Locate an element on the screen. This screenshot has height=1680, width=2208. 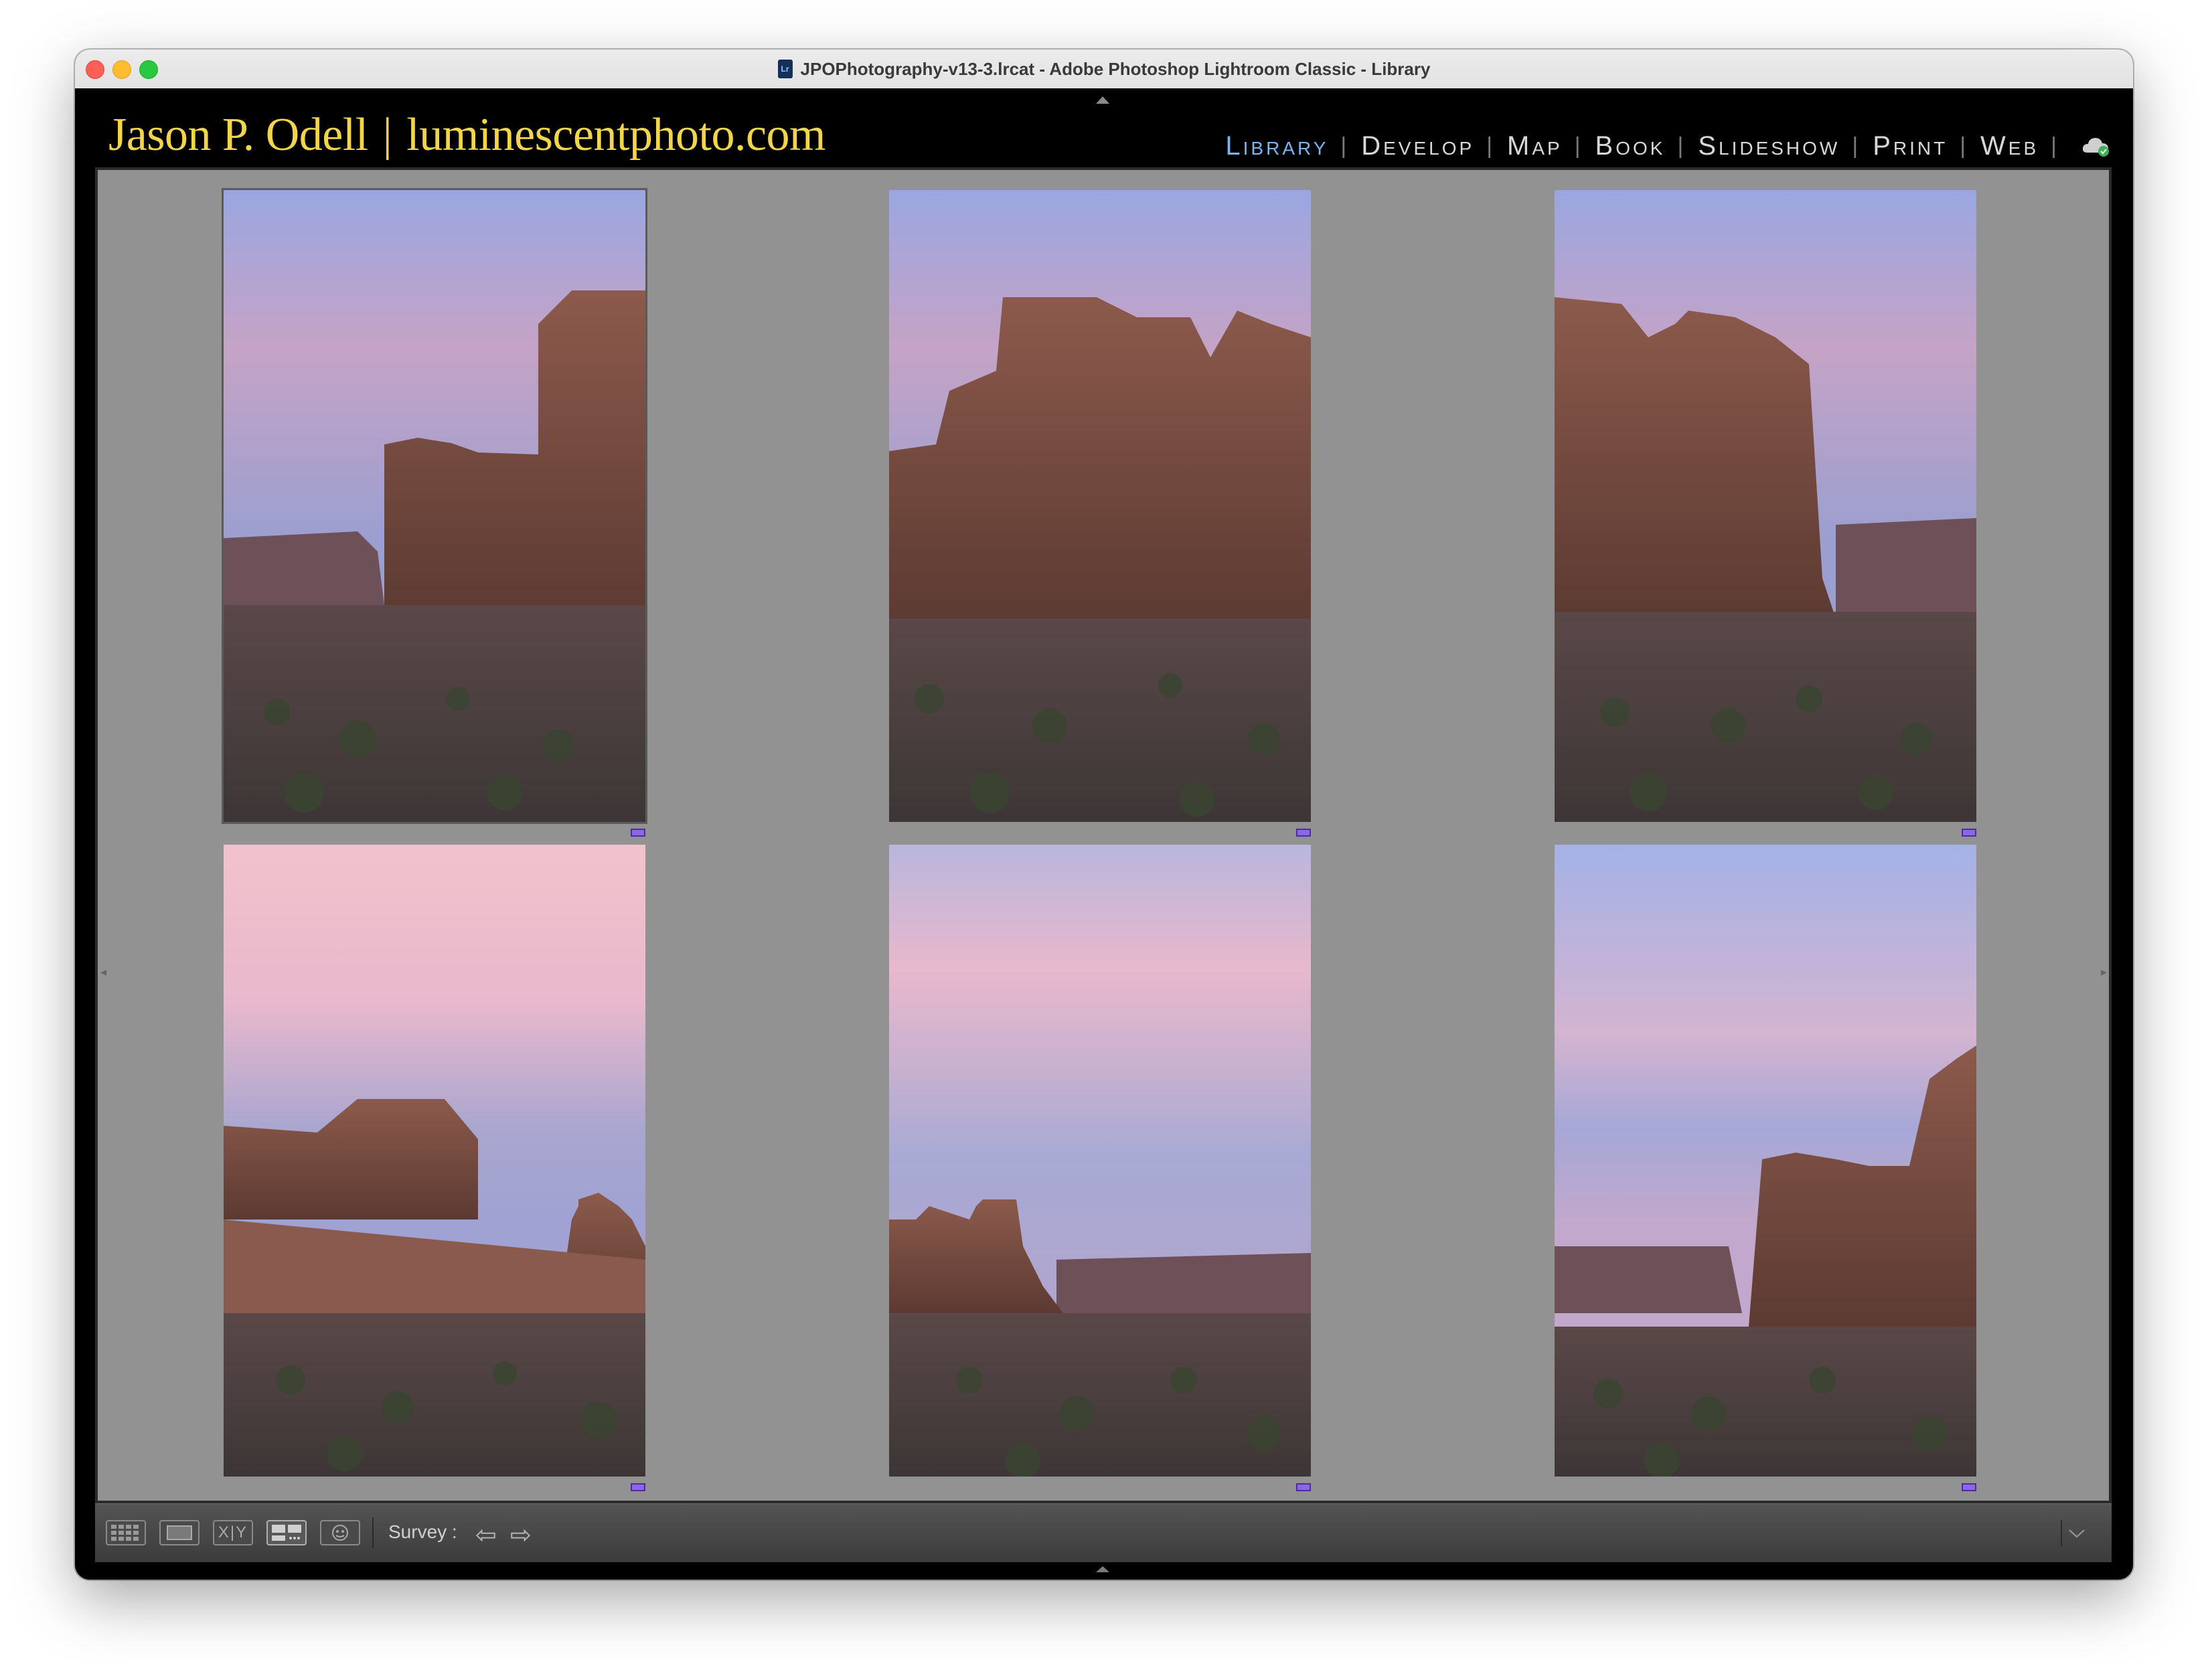
identity-name: Jason P. Odell is located at coordinates (238, 135).